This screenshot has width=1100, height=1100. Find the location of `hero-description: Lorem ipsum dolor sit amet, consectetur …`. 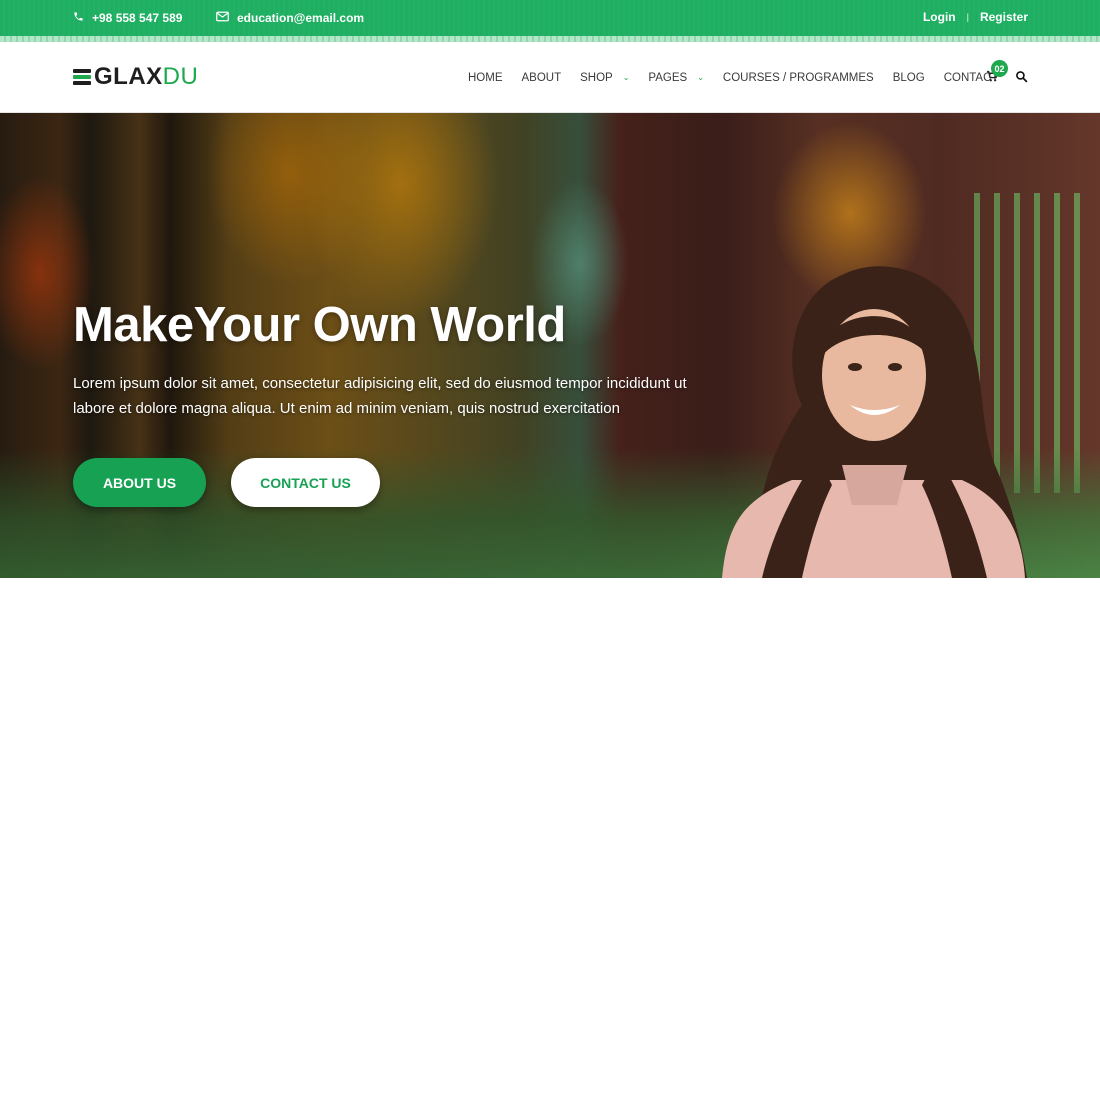

hero-description: Lorem ipsum dolor sit amet, consectetur … is located at coordinates (380, 396).